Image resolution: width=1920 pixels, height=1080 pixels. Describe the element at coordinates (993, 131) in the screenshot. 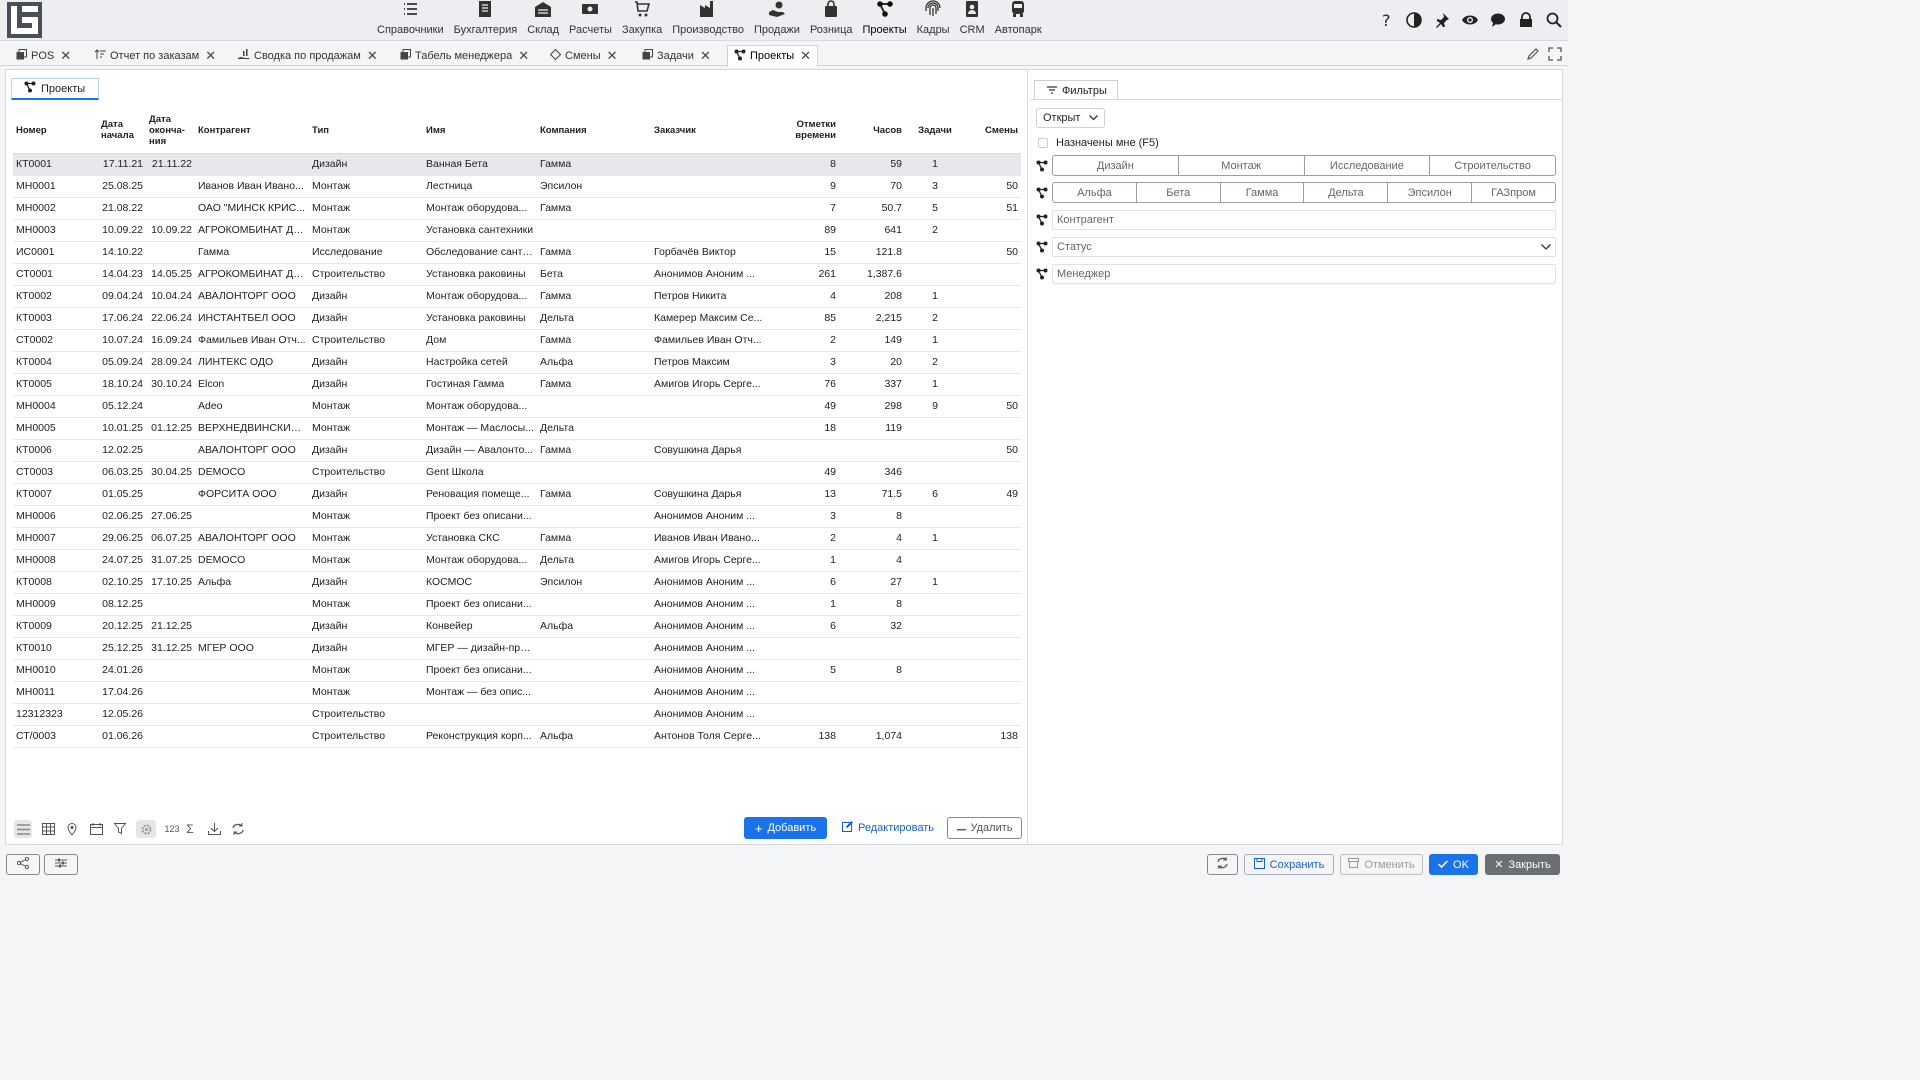

I see `col-shifts: Смены` at that location.